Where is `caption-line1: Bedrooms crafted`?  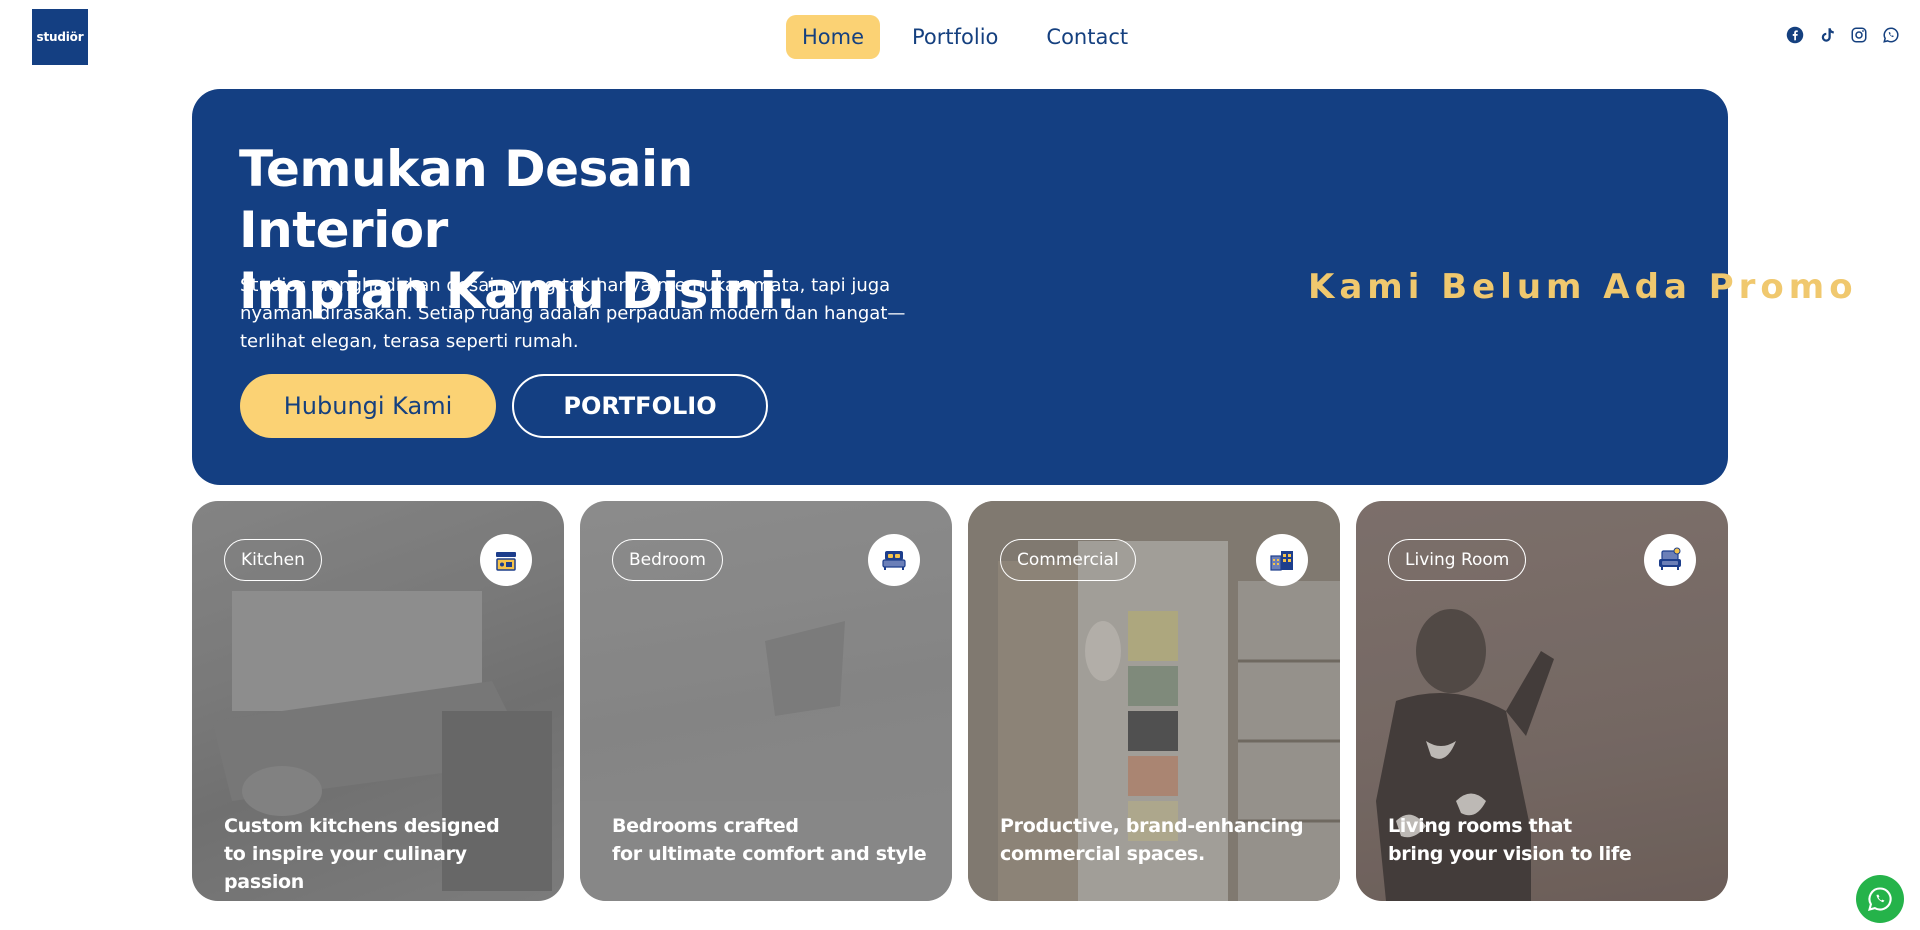
caption-line1: Bedrooms crafted is located at coordinates (705, 826).